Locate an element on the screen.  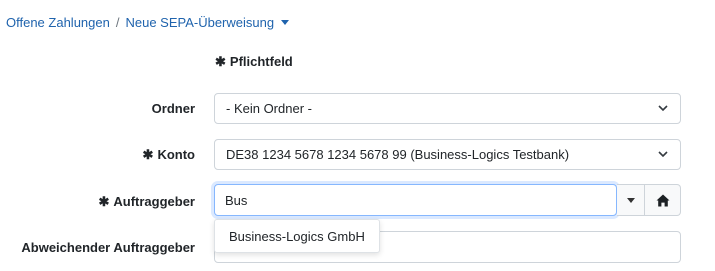
autocomplete-suggestion: Business-Logics GmbH is located at coordinates (297, 236).